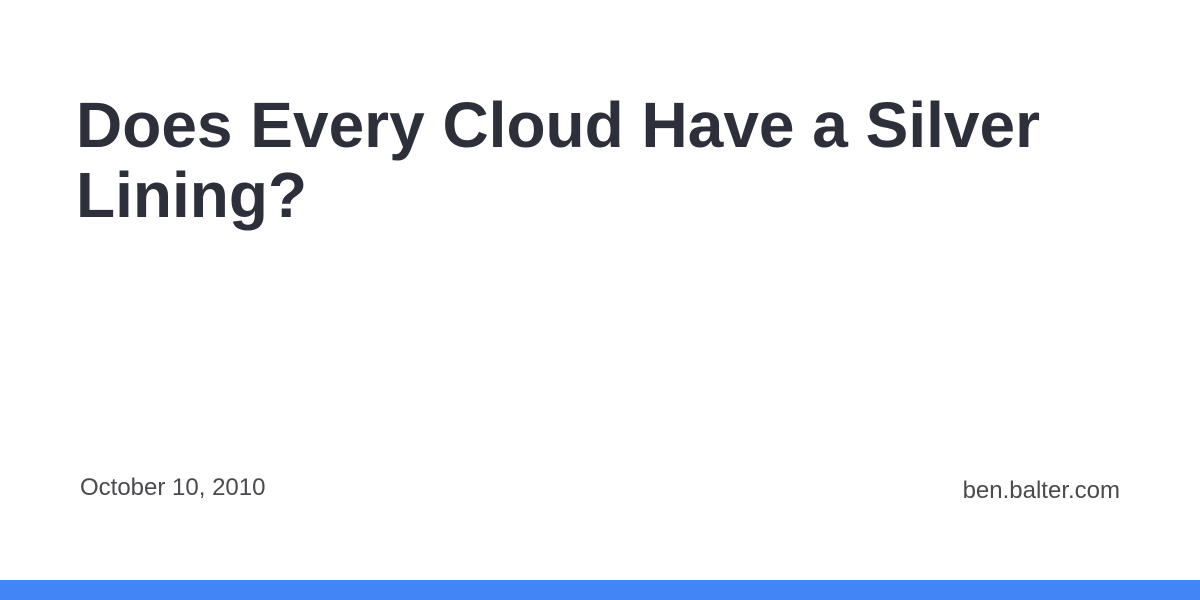 The width and height of the screenshot is (1200, 600). Describe the element at coordinates (600, 590) in the screenshot. I see `accent-bar` at that location.